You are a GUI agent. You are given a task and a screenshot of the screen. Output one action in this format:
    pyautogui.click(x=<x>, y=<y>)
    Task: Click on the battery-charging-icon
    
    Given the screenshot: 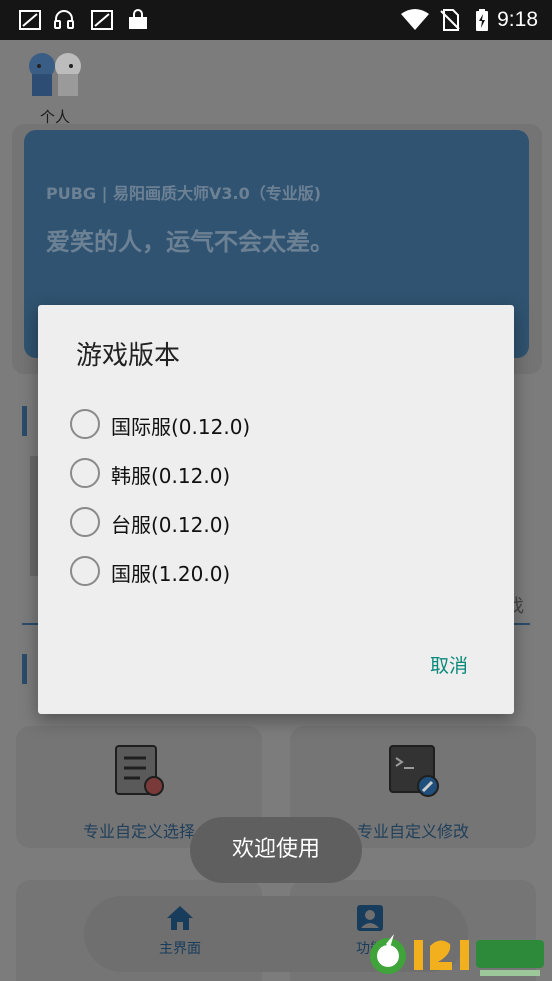 What is the action you would take?
    pyautogui.click(x=482, y=20)
    